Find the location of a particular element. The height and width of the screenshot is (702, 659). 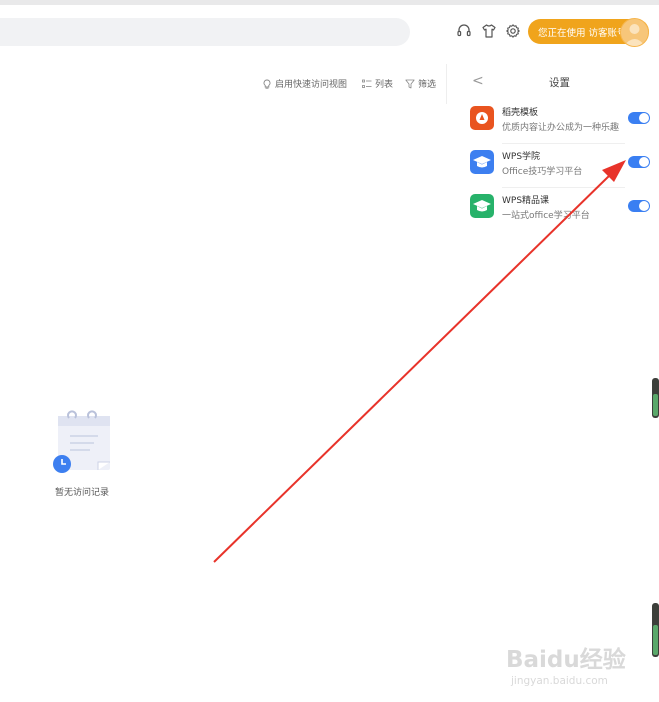

setting-row-docer: 稻壳模板 优质内容让办公成为一种乐趣 is located at coordinates (560, 122).